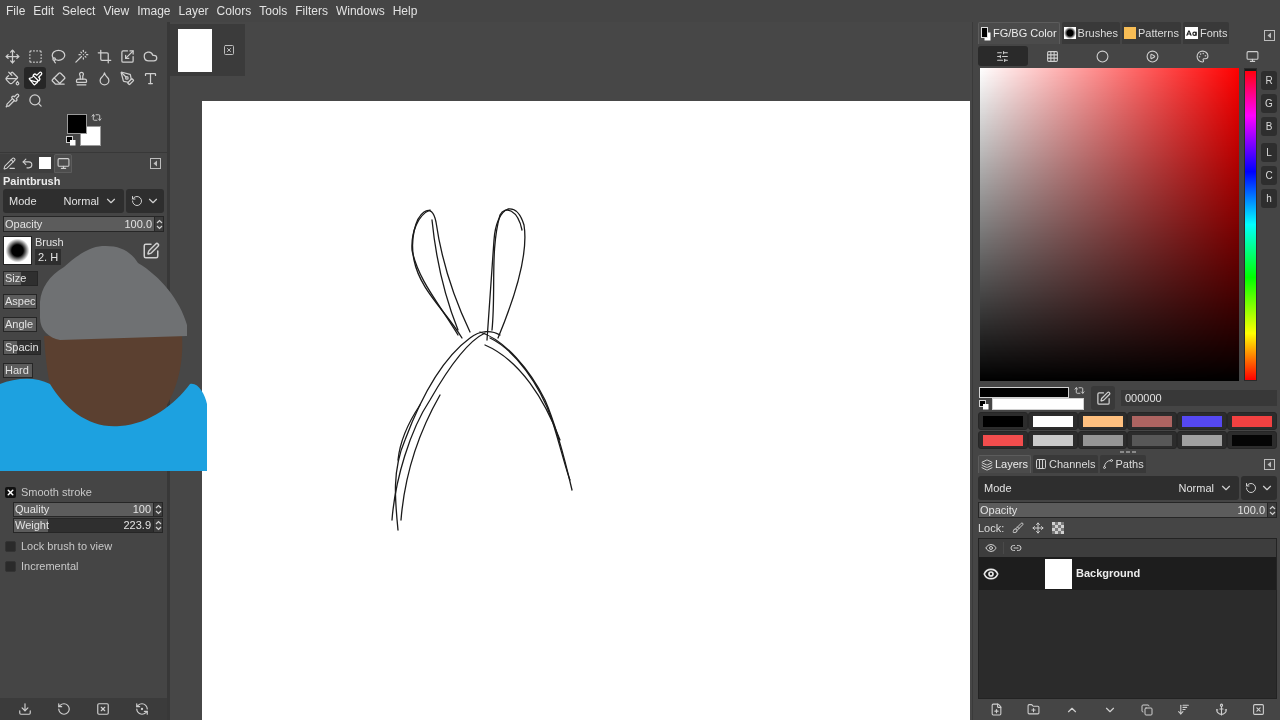  What do you see at coordinates (1110, 224) in the screenshot?
I see `color-field` at bounding box center [1110, 224].